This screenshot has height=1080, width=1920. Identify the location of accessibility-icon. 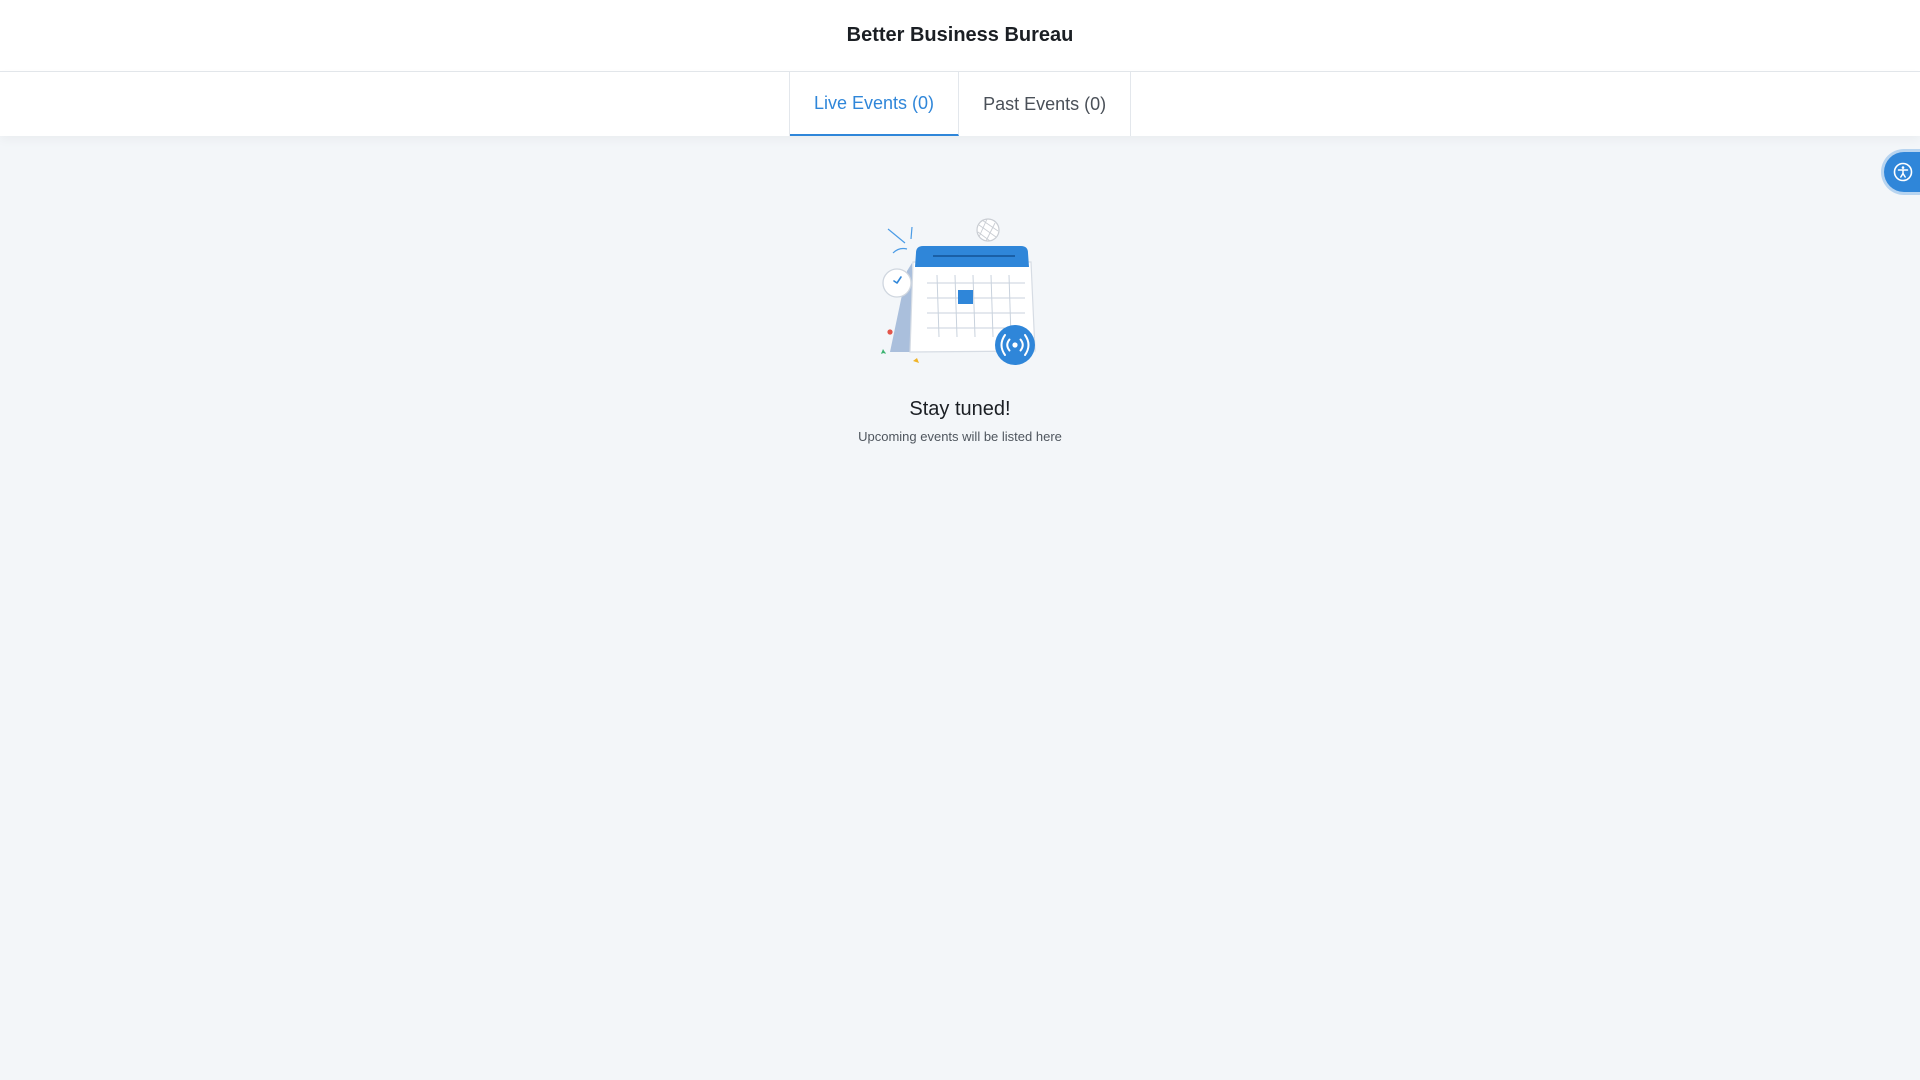
(1903, 172).